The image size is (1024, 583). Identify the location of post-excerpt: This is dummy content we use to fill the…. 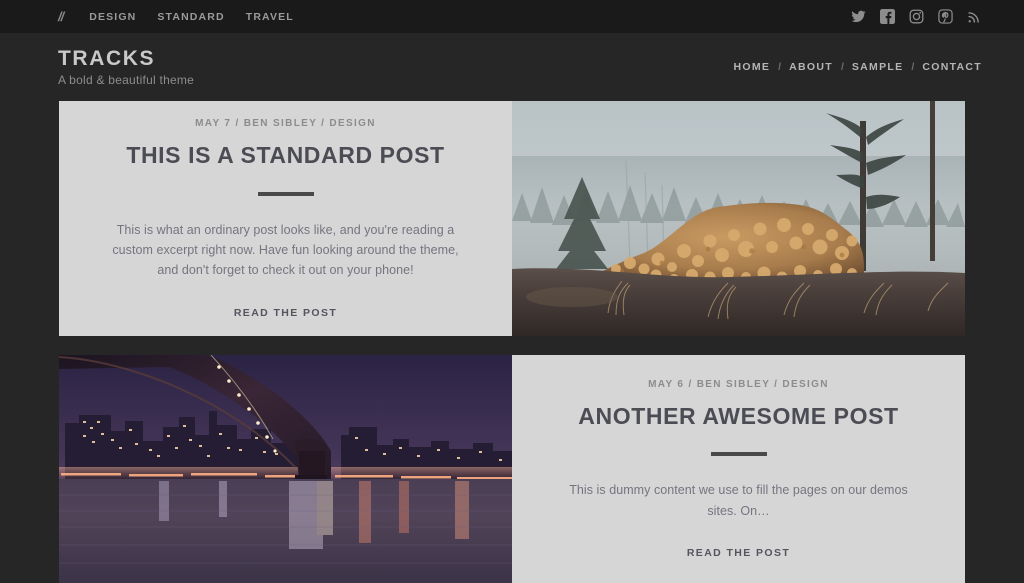
(738, 500).